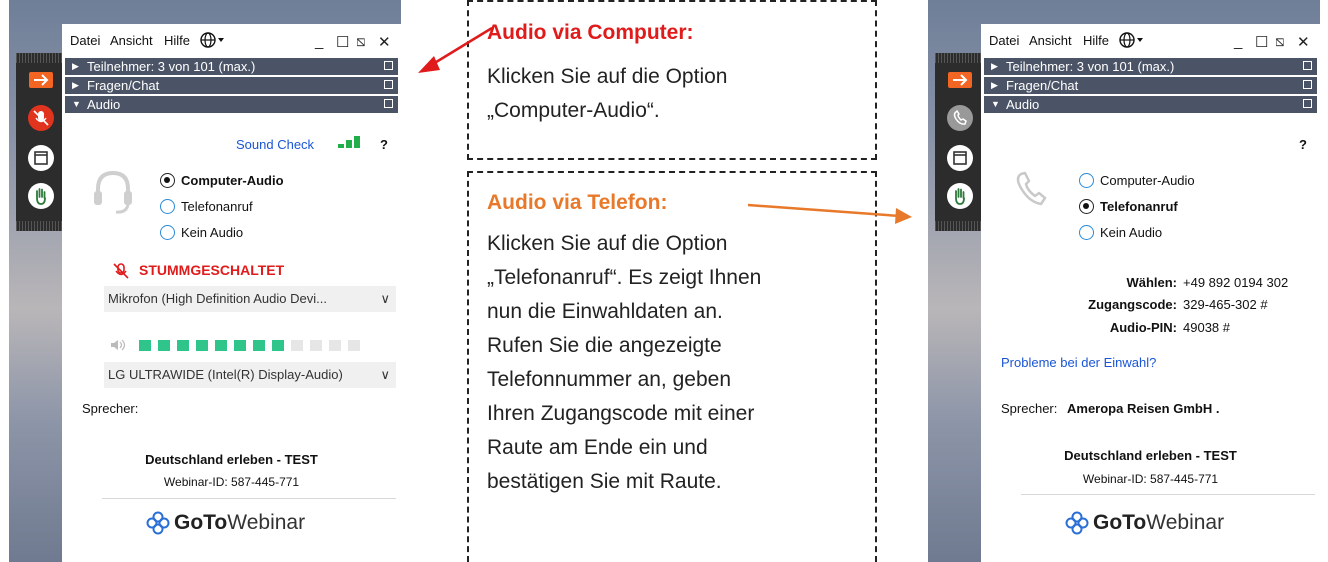 This screenshot has height=562, width=1328. I want to click on menu-ansicht: Ansicht, so click(1050, 40).